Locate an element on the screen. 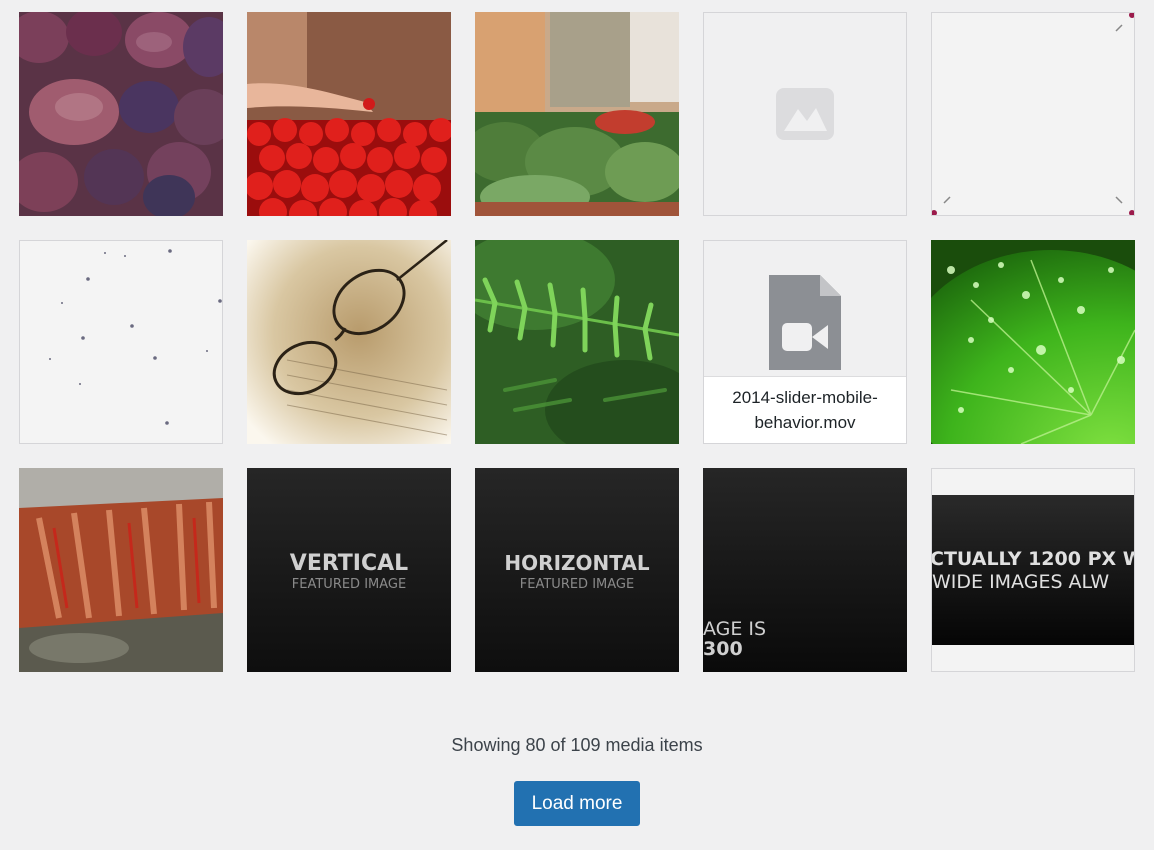 This screenshot has height=850, width=1154. media-item-image-is: AGE IS 300 is located at coordinates (805, 570).